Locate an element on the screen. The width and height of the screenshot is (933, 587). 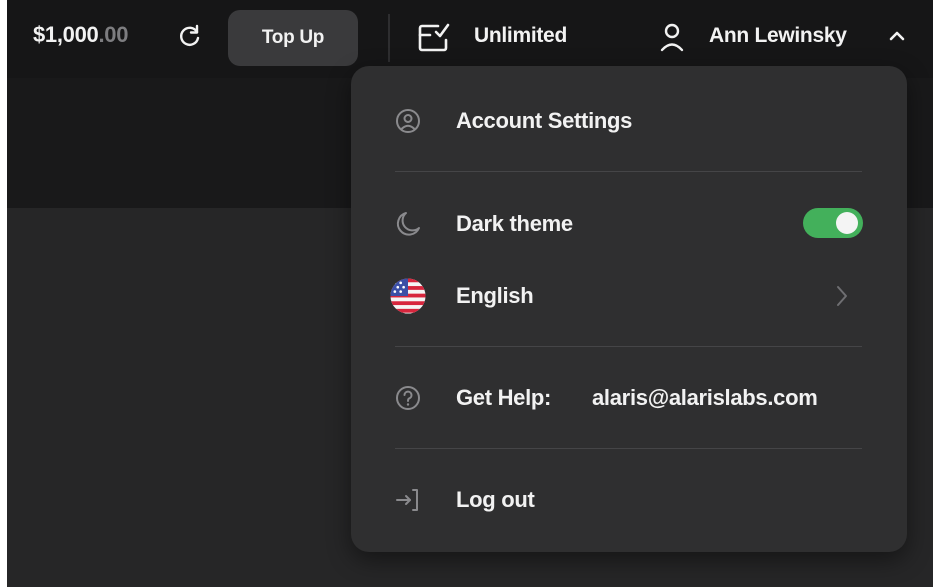
get-help-label: Get Help: is located at coordinates (504, 397).